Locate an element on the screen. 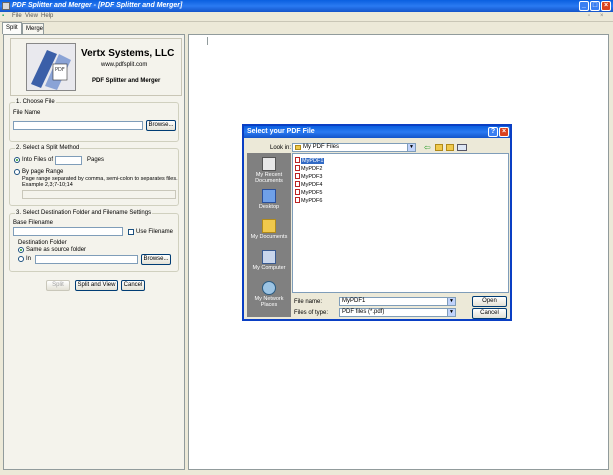 This screenshot has height=475, width=613. file-item: MyPDF4 is located at coordinates (308, 184).